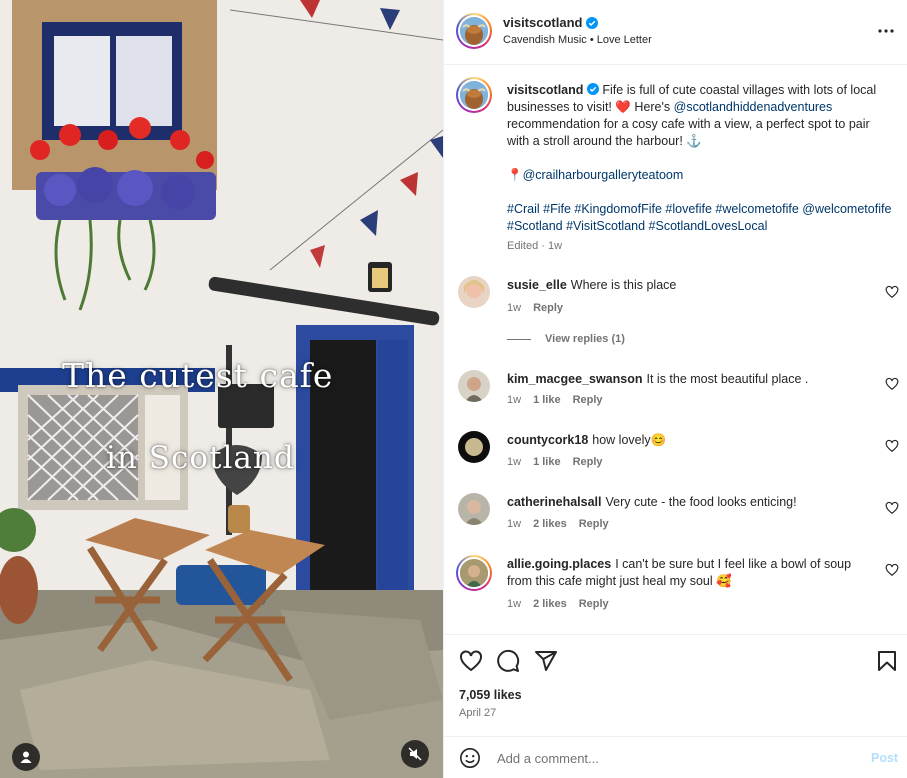 The height and width of the screenshot is (778, 907). I want to click on comment-username: catherinehalsall, so click(554, 502).